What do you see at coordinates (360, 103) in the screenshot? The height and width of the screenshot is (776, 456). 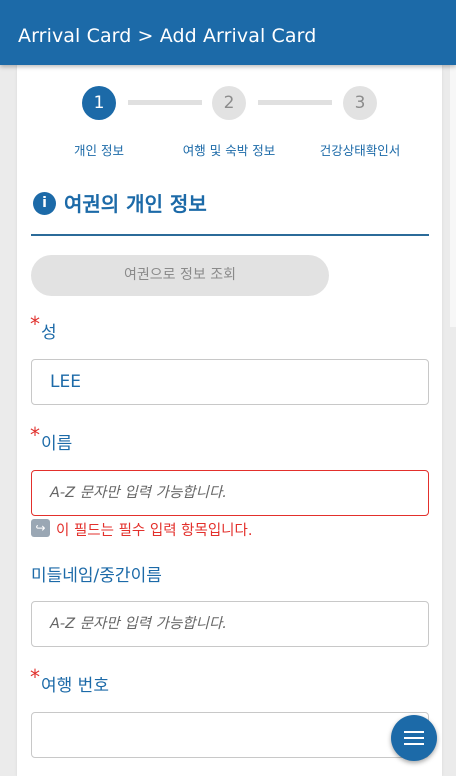 I see `step-3-circle: 3` at bounding box center [360, 103].